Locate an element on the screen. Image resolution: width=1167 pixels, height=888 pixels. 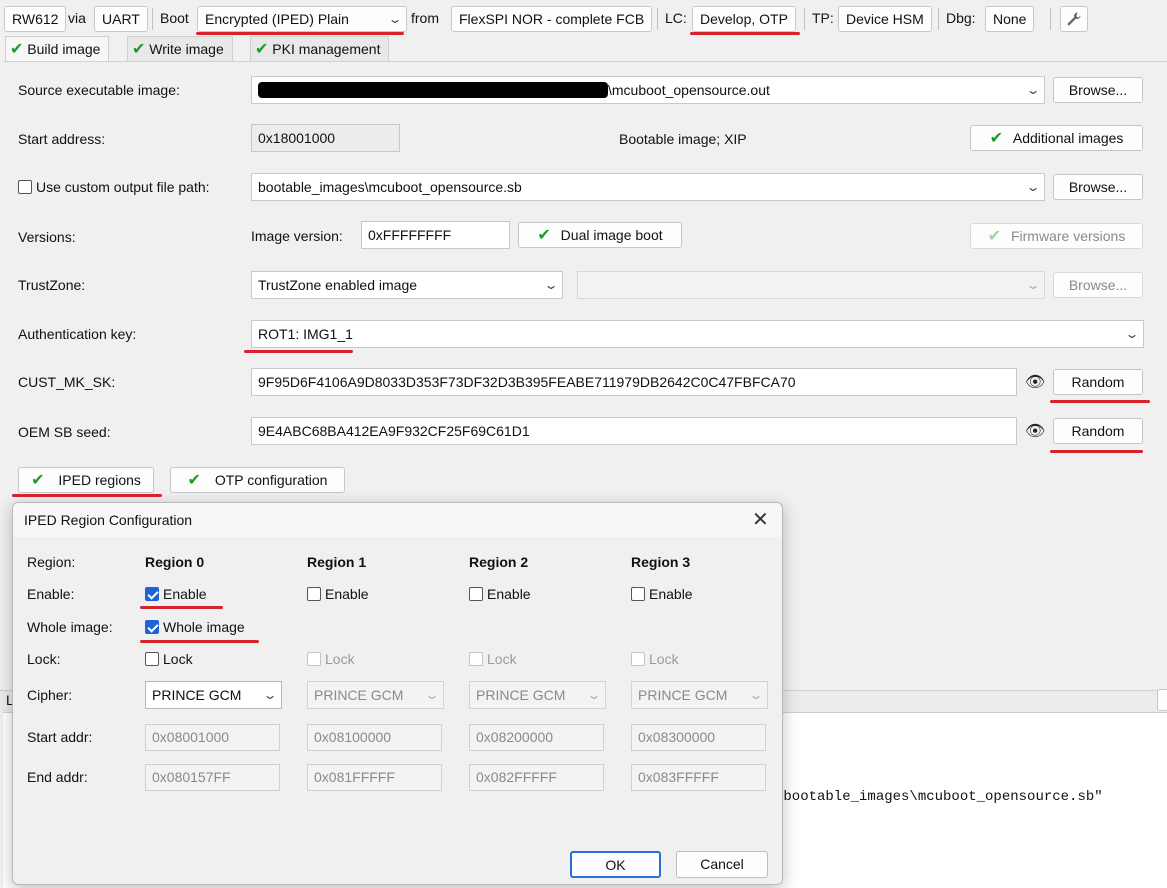
source-image-combo: \mcuboot_opensource.out ⌄ is located at coordinates (648, 90).